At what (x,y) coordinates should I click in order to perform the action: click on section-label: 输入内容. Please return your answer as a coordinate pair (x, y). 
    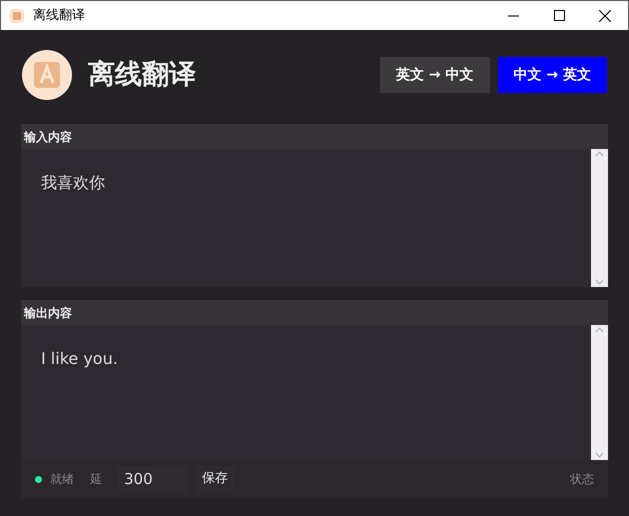
    Looking at the image, I should click on (314, 136).